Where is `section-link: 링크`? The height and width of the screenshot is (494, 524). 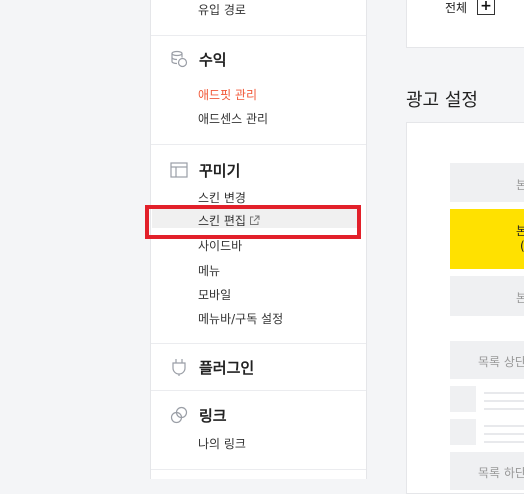 section-link: 링크 is located at coordinates (198, 415).